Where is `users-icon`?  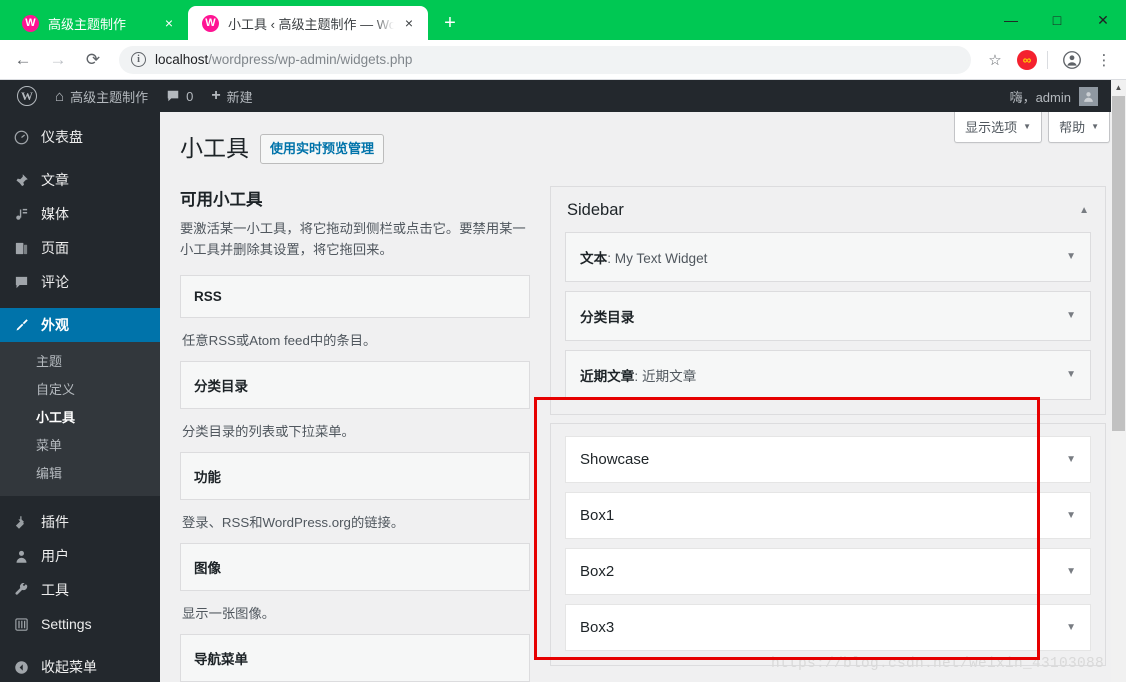
users-icon is located at coordinates (21, 556).